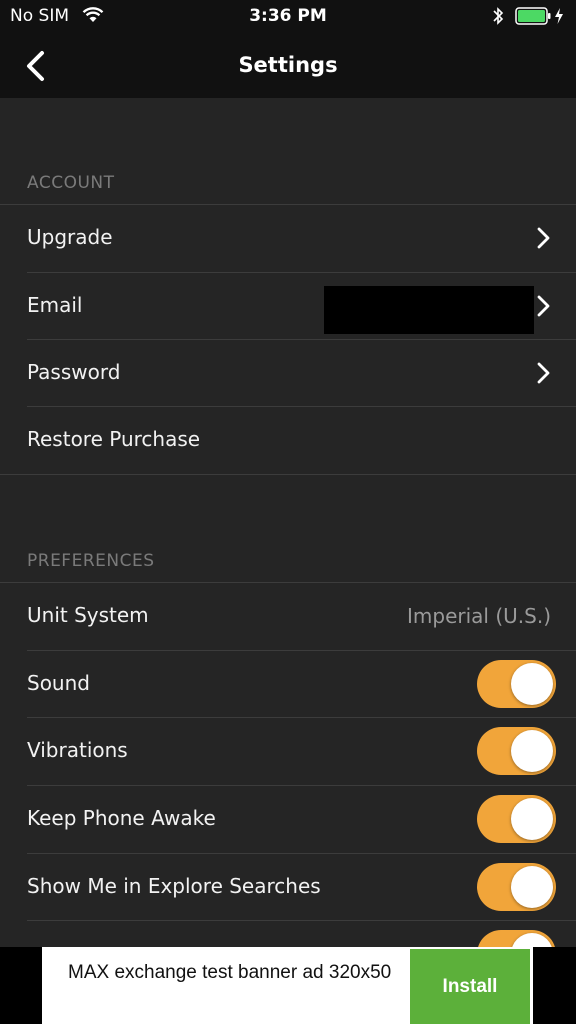 The width and height of the screenshot is (576, 1024). I want to click on vibrations-row: Vibrations, so click(288, 750).